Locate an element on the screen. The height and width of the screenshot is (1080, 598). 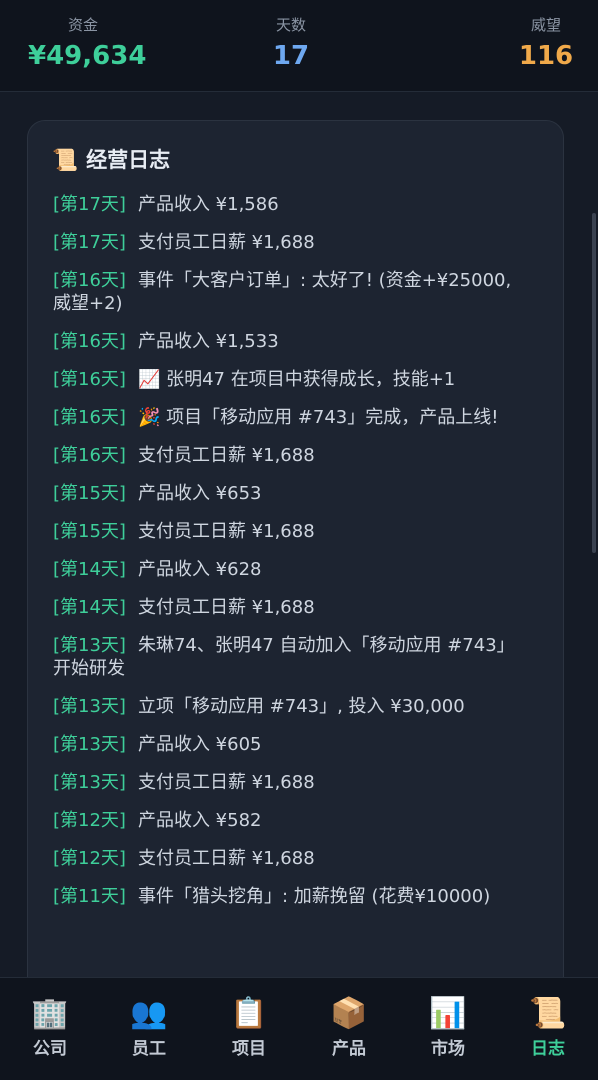
log-entry: [第16天] 🎉 项目「移动应用 #743」完成，产品上线! is located at coordinates (283, 417).